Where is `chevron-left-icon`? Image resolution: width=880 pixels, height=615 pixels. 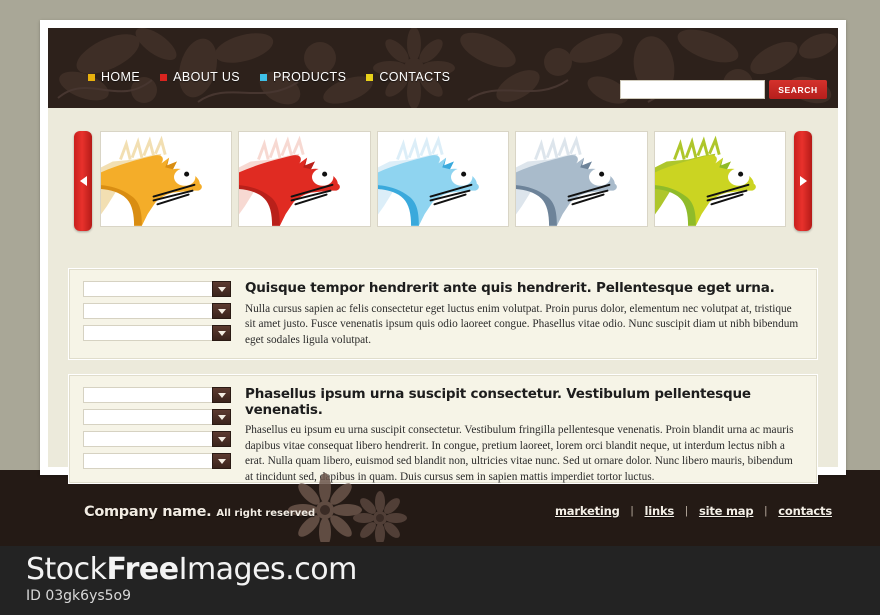 chevron-left-icon is located at coordinates (83, 180).